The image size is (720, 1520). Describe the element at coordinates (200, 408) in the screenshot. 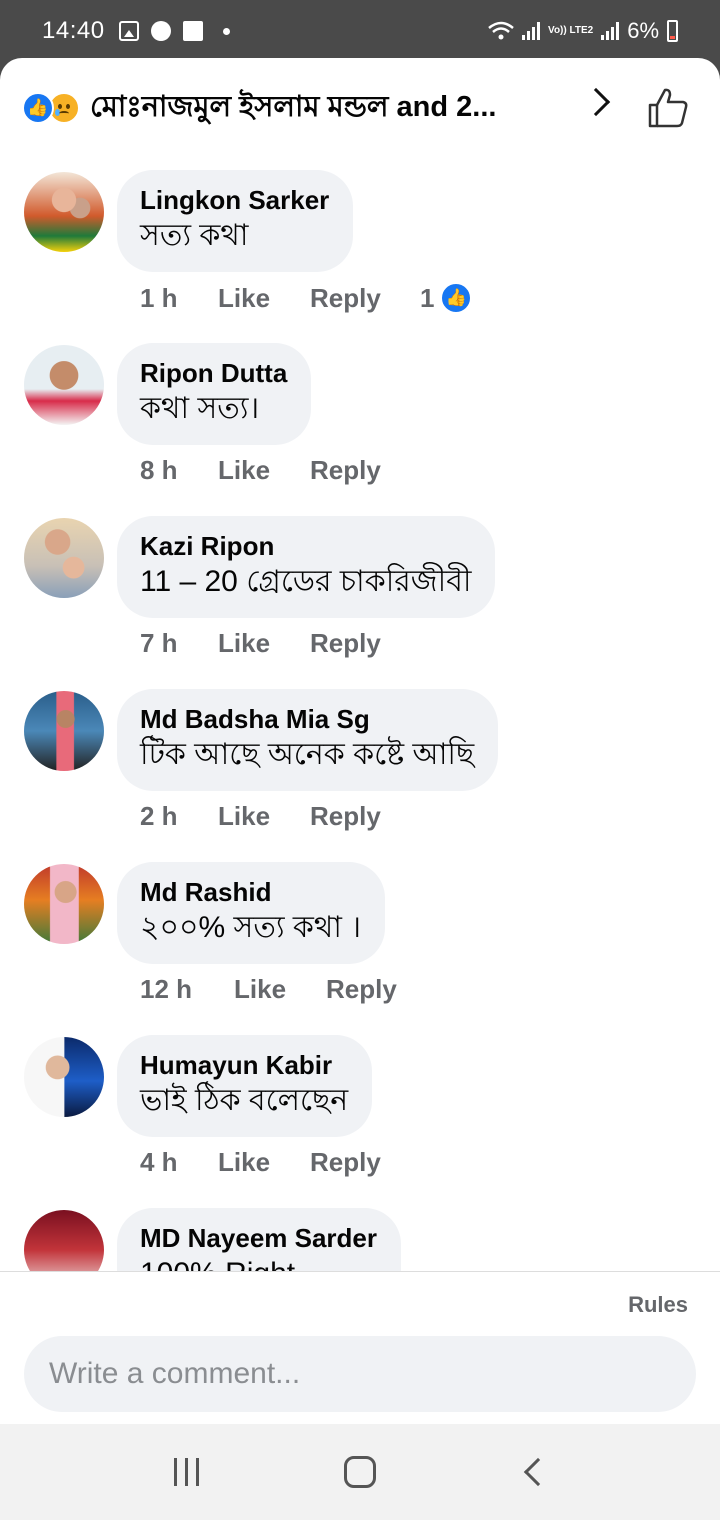

I see `comment-text: কথা সত্য।` at that location.